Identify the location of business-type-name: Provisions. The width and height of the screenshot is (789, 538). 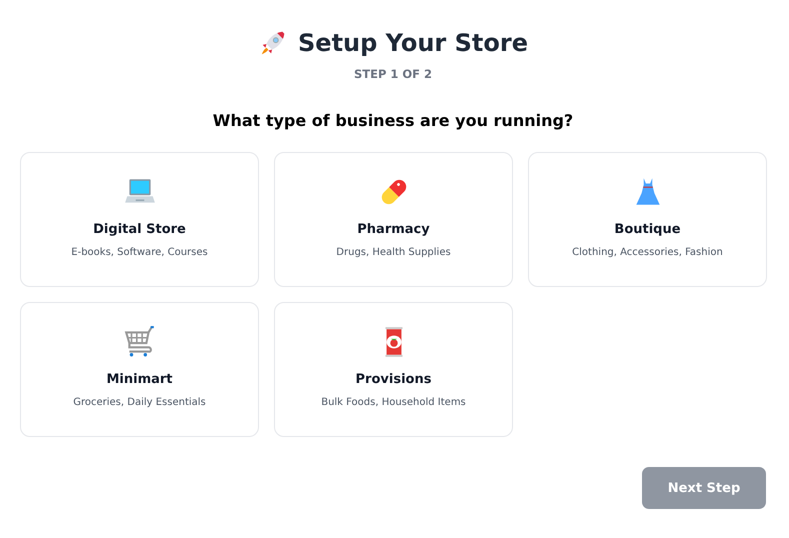
(394, 379).